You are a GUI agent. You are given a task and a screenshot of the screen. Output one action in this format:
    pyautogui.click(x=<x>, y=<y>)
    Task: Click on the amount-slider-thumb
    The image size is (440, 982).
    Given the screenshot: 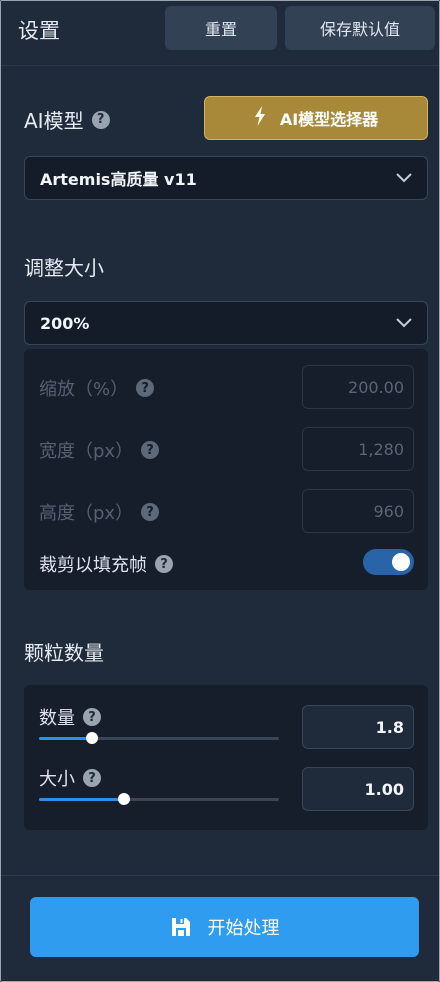 What is the action you would take?
    pyautogui.click(x=91, y=738)
    